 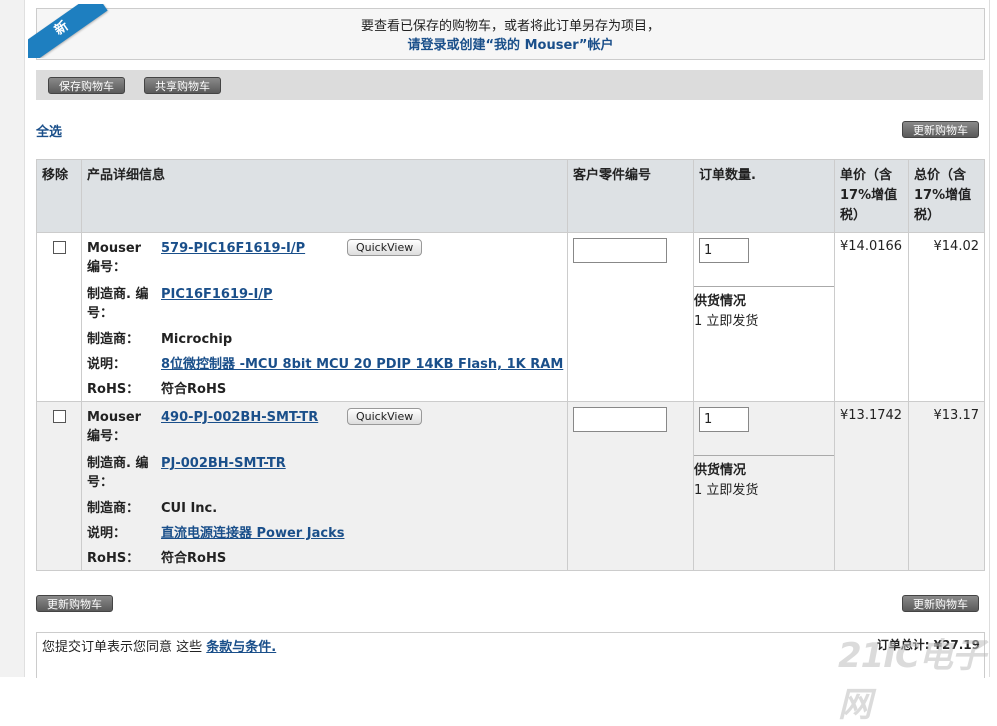 I want to click on header-order-qty: 订单数量., so click(x=764, y=196).